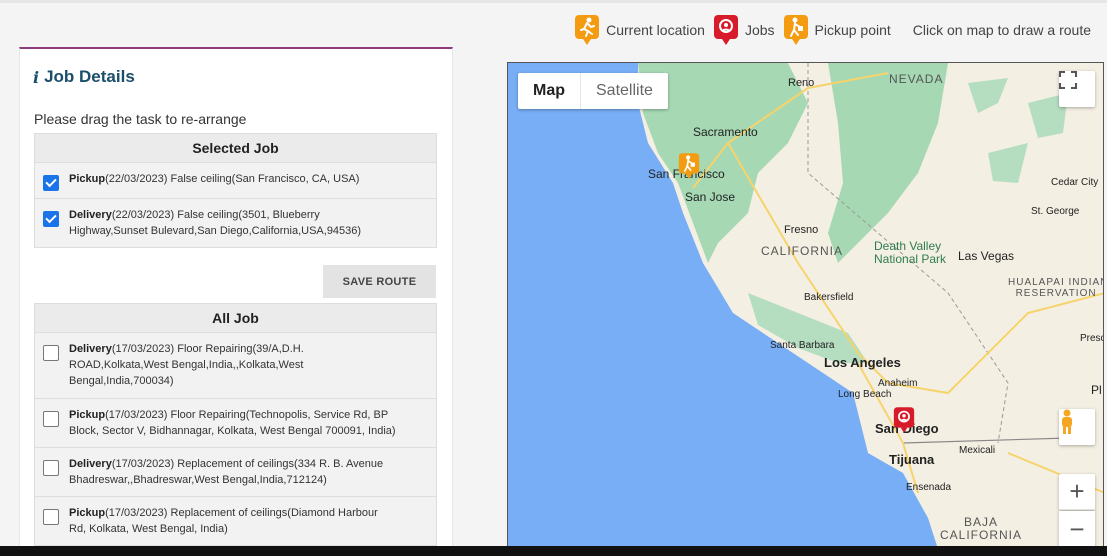  I want to click on legend-current-location: Current location, so click(639, 30).